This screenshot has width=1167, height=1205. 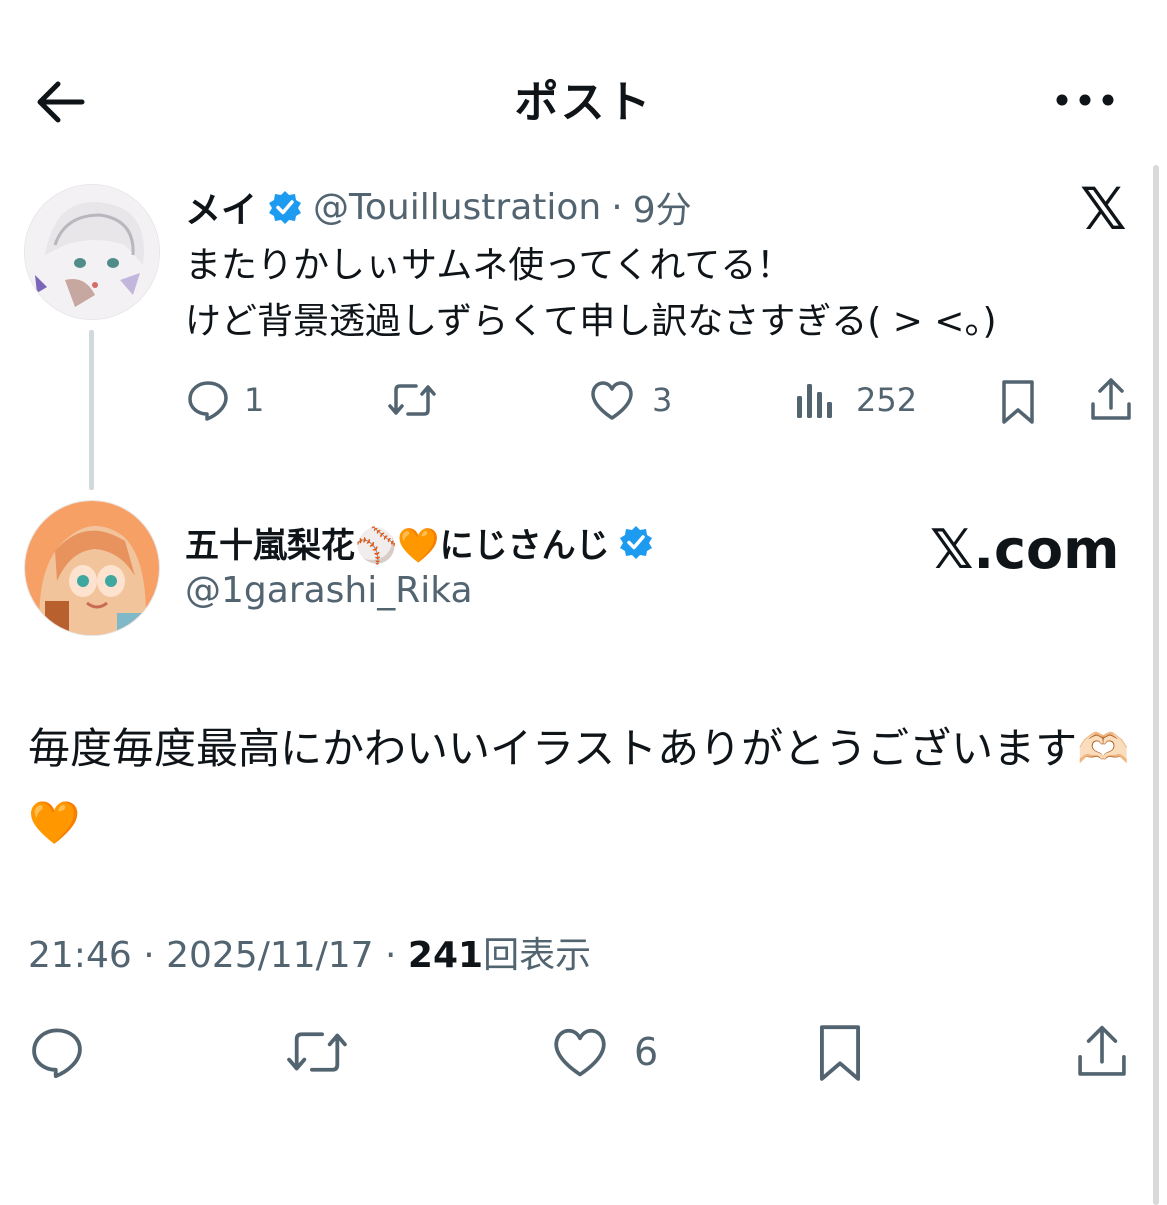 What do you see at coordinates (91, 410) in the screenshot?
I see `thread-line` at bounding box center [91, 410].